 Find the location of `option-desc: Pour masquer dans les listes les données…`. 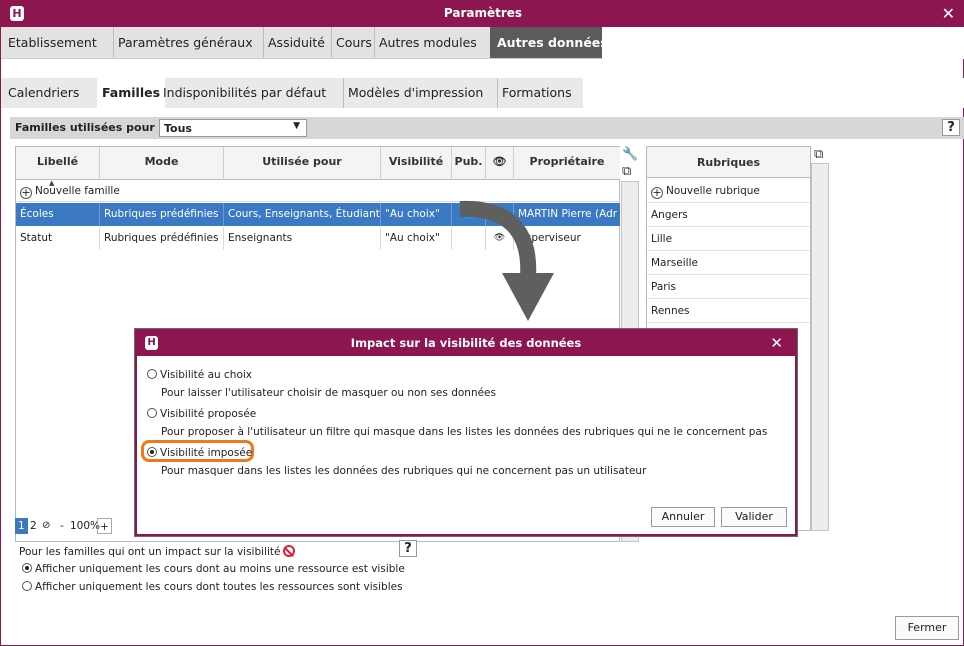

option-desc: Pour masquer dans les listes les données… is located at coordinates (404, 471).